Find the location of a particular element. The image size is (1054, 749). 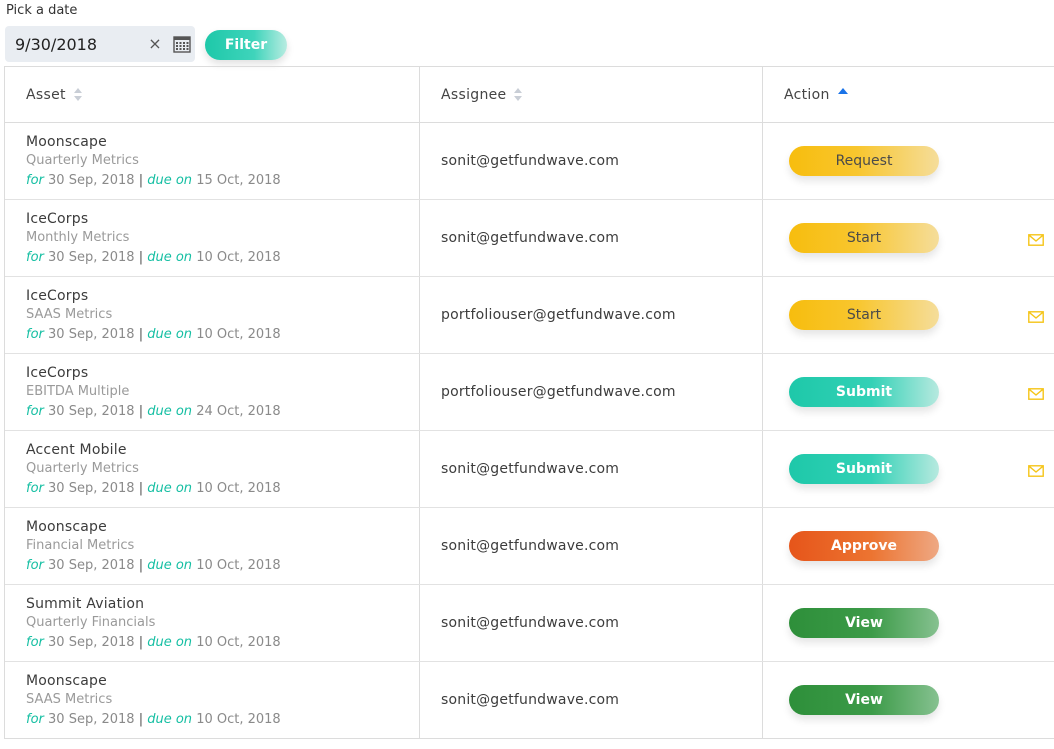

date-picker-label: Pick a date is located at coordinates (42, 10).